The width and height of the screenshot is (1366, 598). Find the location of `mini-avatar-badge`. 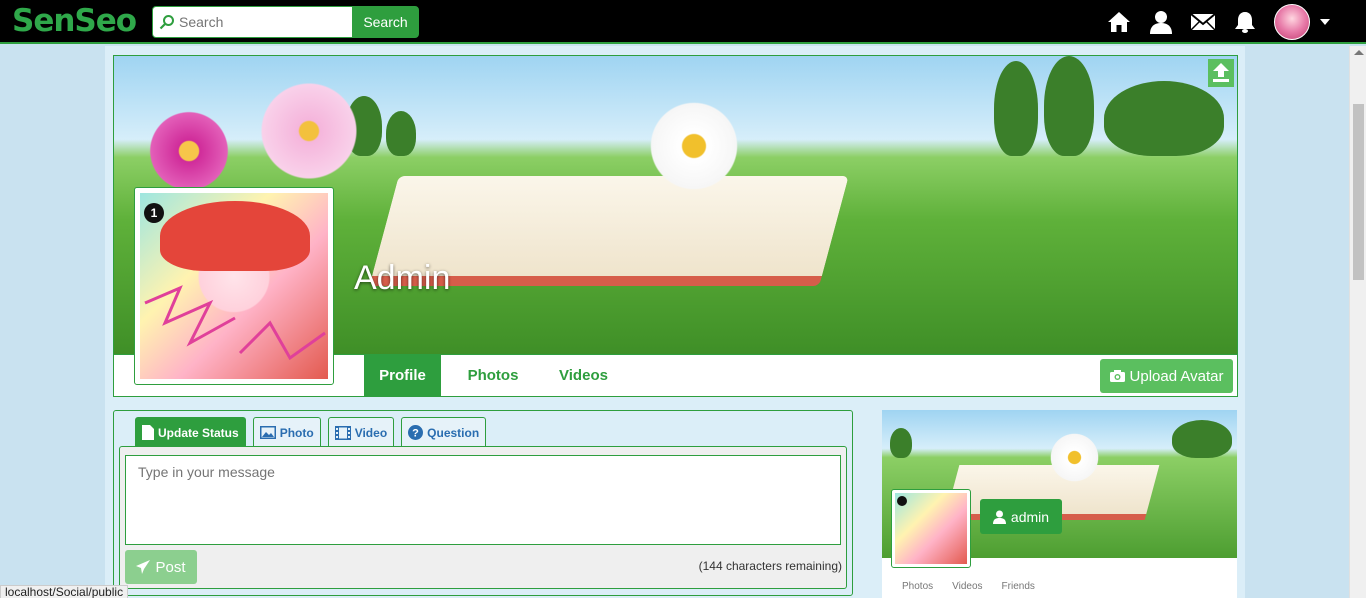

mini-avatar-badge is located at coordinates (902, 501).